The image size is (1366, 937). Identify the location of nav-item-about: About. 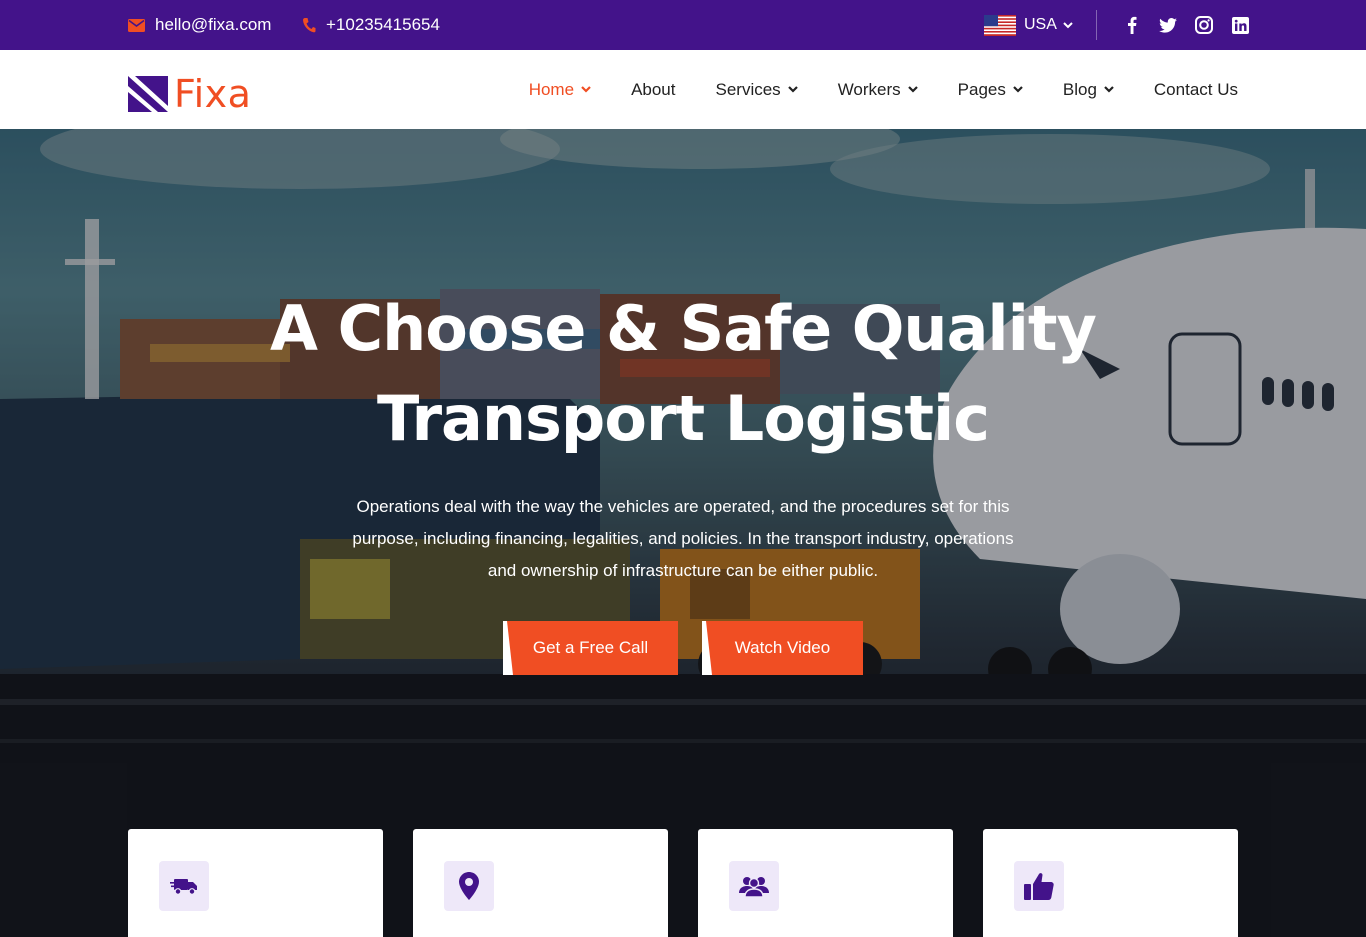
(653, 90).